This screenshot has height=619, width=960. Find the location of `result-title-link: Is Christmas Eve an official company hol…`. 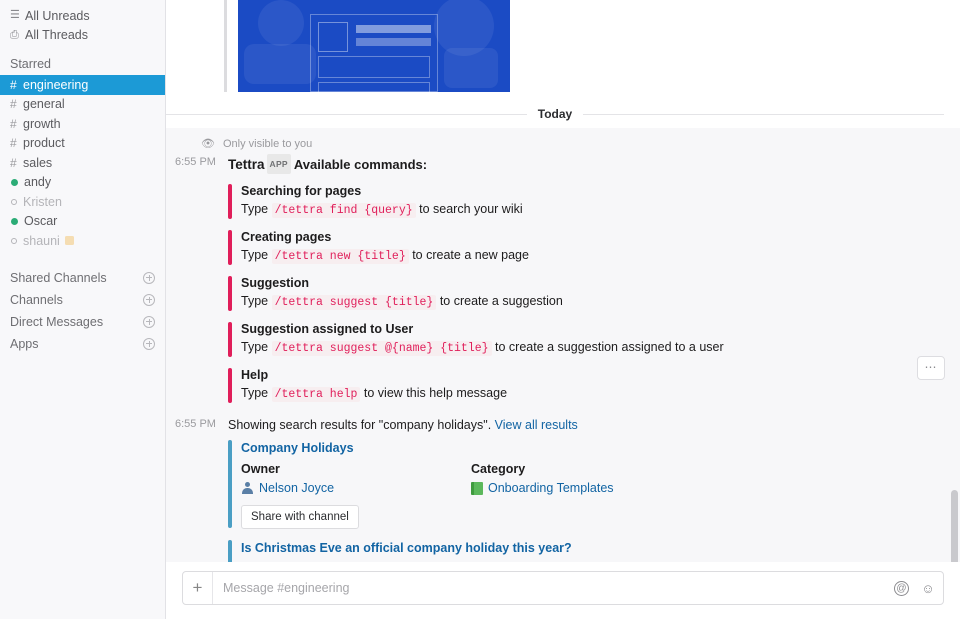

result-title-link: Is Christmas Eve an official company hol… is located at coordinates (600, 548).